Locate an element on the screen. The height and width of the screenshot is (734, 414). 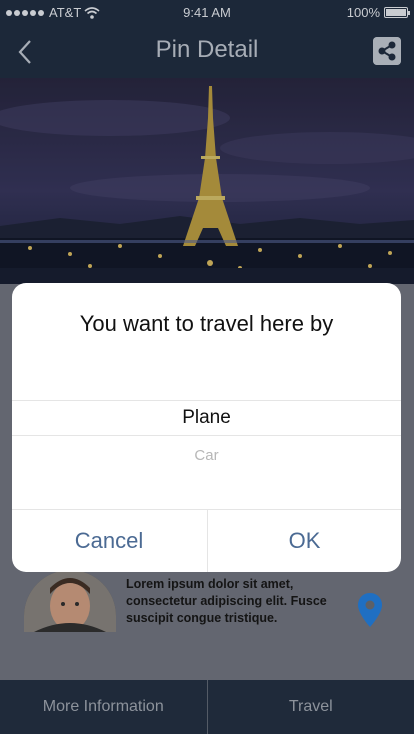
bottom-tab-bar: More Information Travel is located at coordinates (207, 707).